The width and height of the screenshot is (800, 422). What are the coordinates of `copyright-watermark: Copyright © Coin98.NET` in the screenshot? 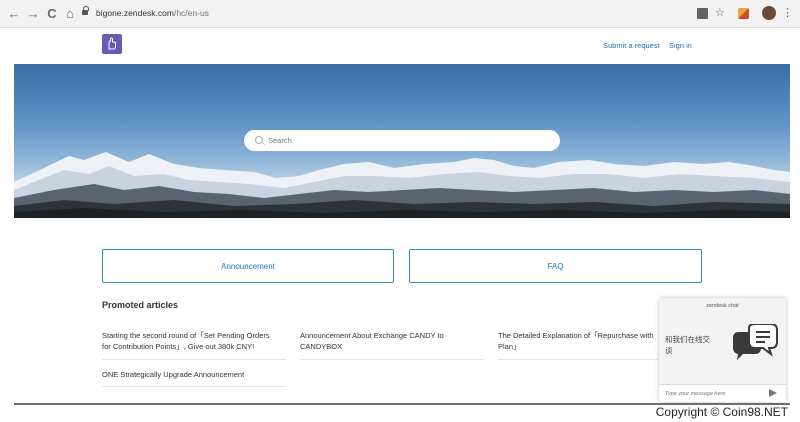 It's located at (721, 412).